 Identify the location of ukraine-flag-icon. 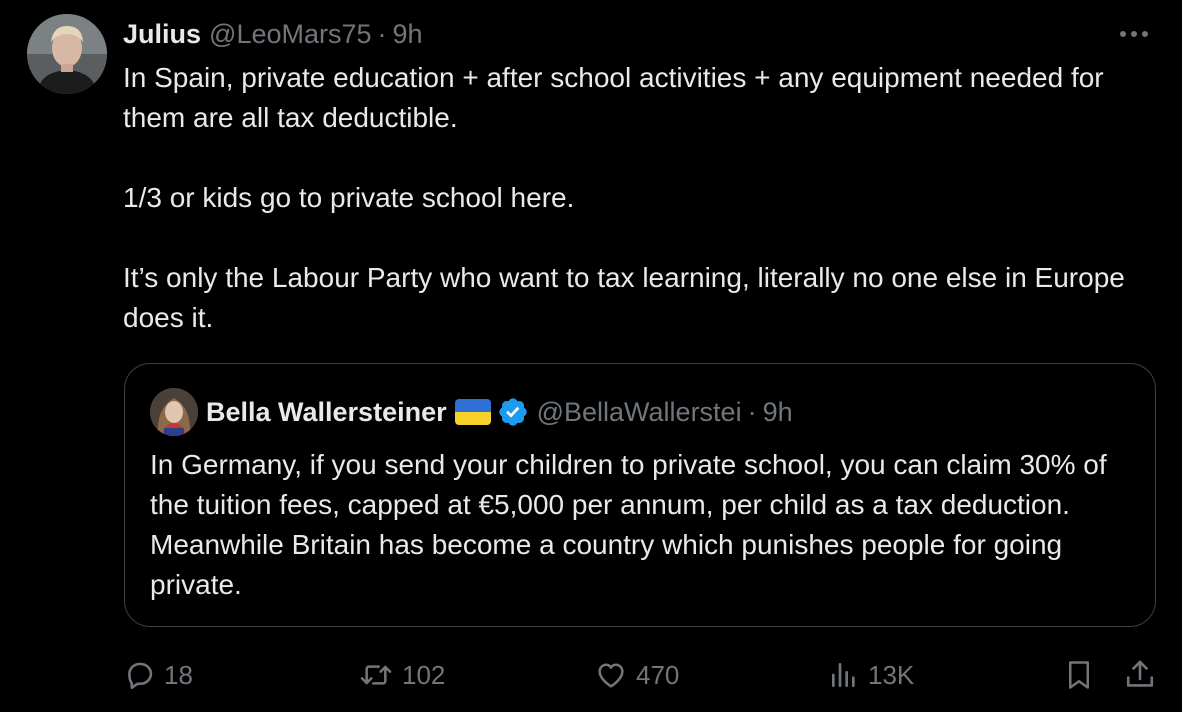
(472, 412).